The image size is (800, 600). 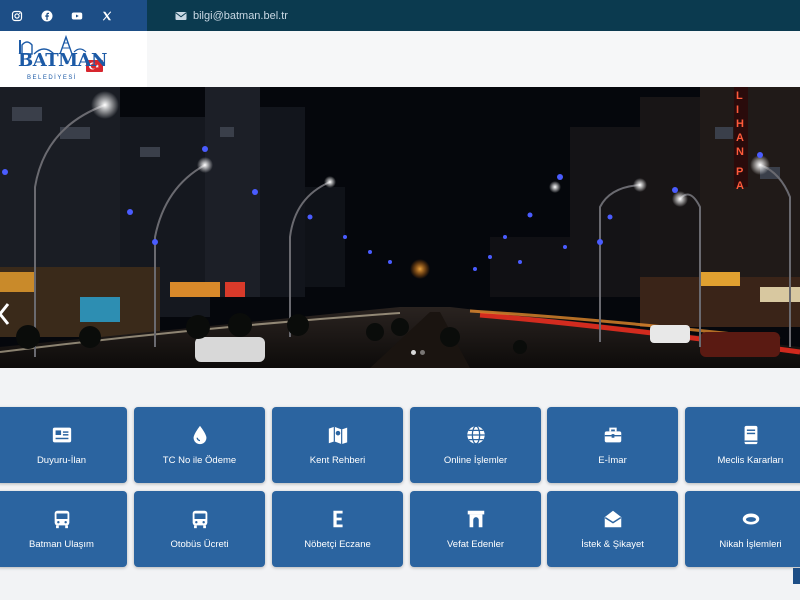 I want to click on service-tile: İstek & Şikayet, so click(x=612, y=529).